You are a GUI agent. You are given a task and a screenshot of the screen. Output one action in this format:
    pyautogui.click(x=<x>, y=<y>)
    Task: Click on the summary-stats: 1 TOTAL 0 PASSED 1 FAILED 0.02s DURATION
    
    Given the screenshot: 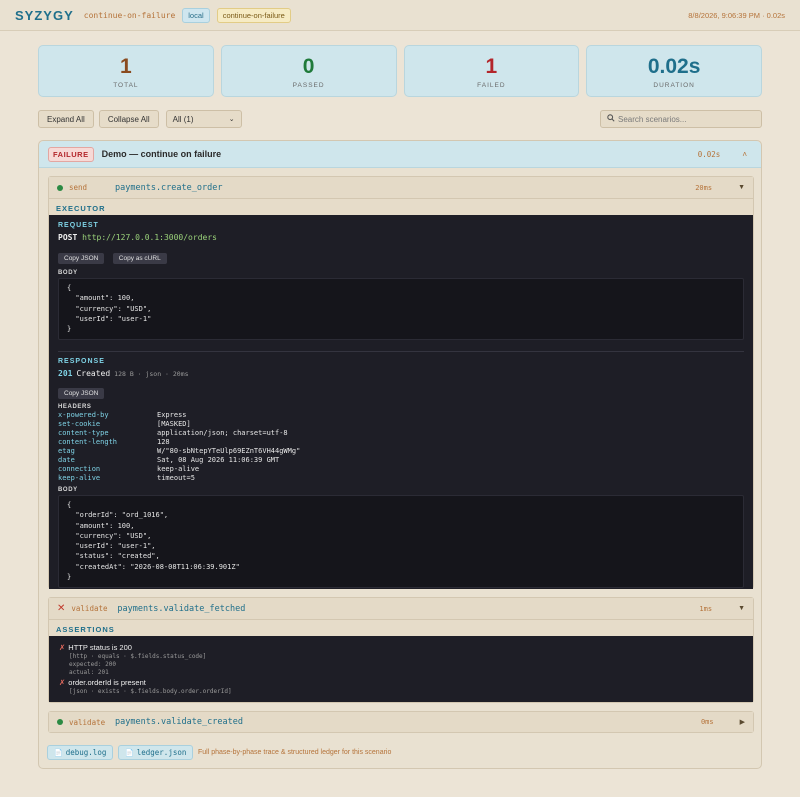 What is the action you would take?
    pyautogui.click(x=400, y=71)
    